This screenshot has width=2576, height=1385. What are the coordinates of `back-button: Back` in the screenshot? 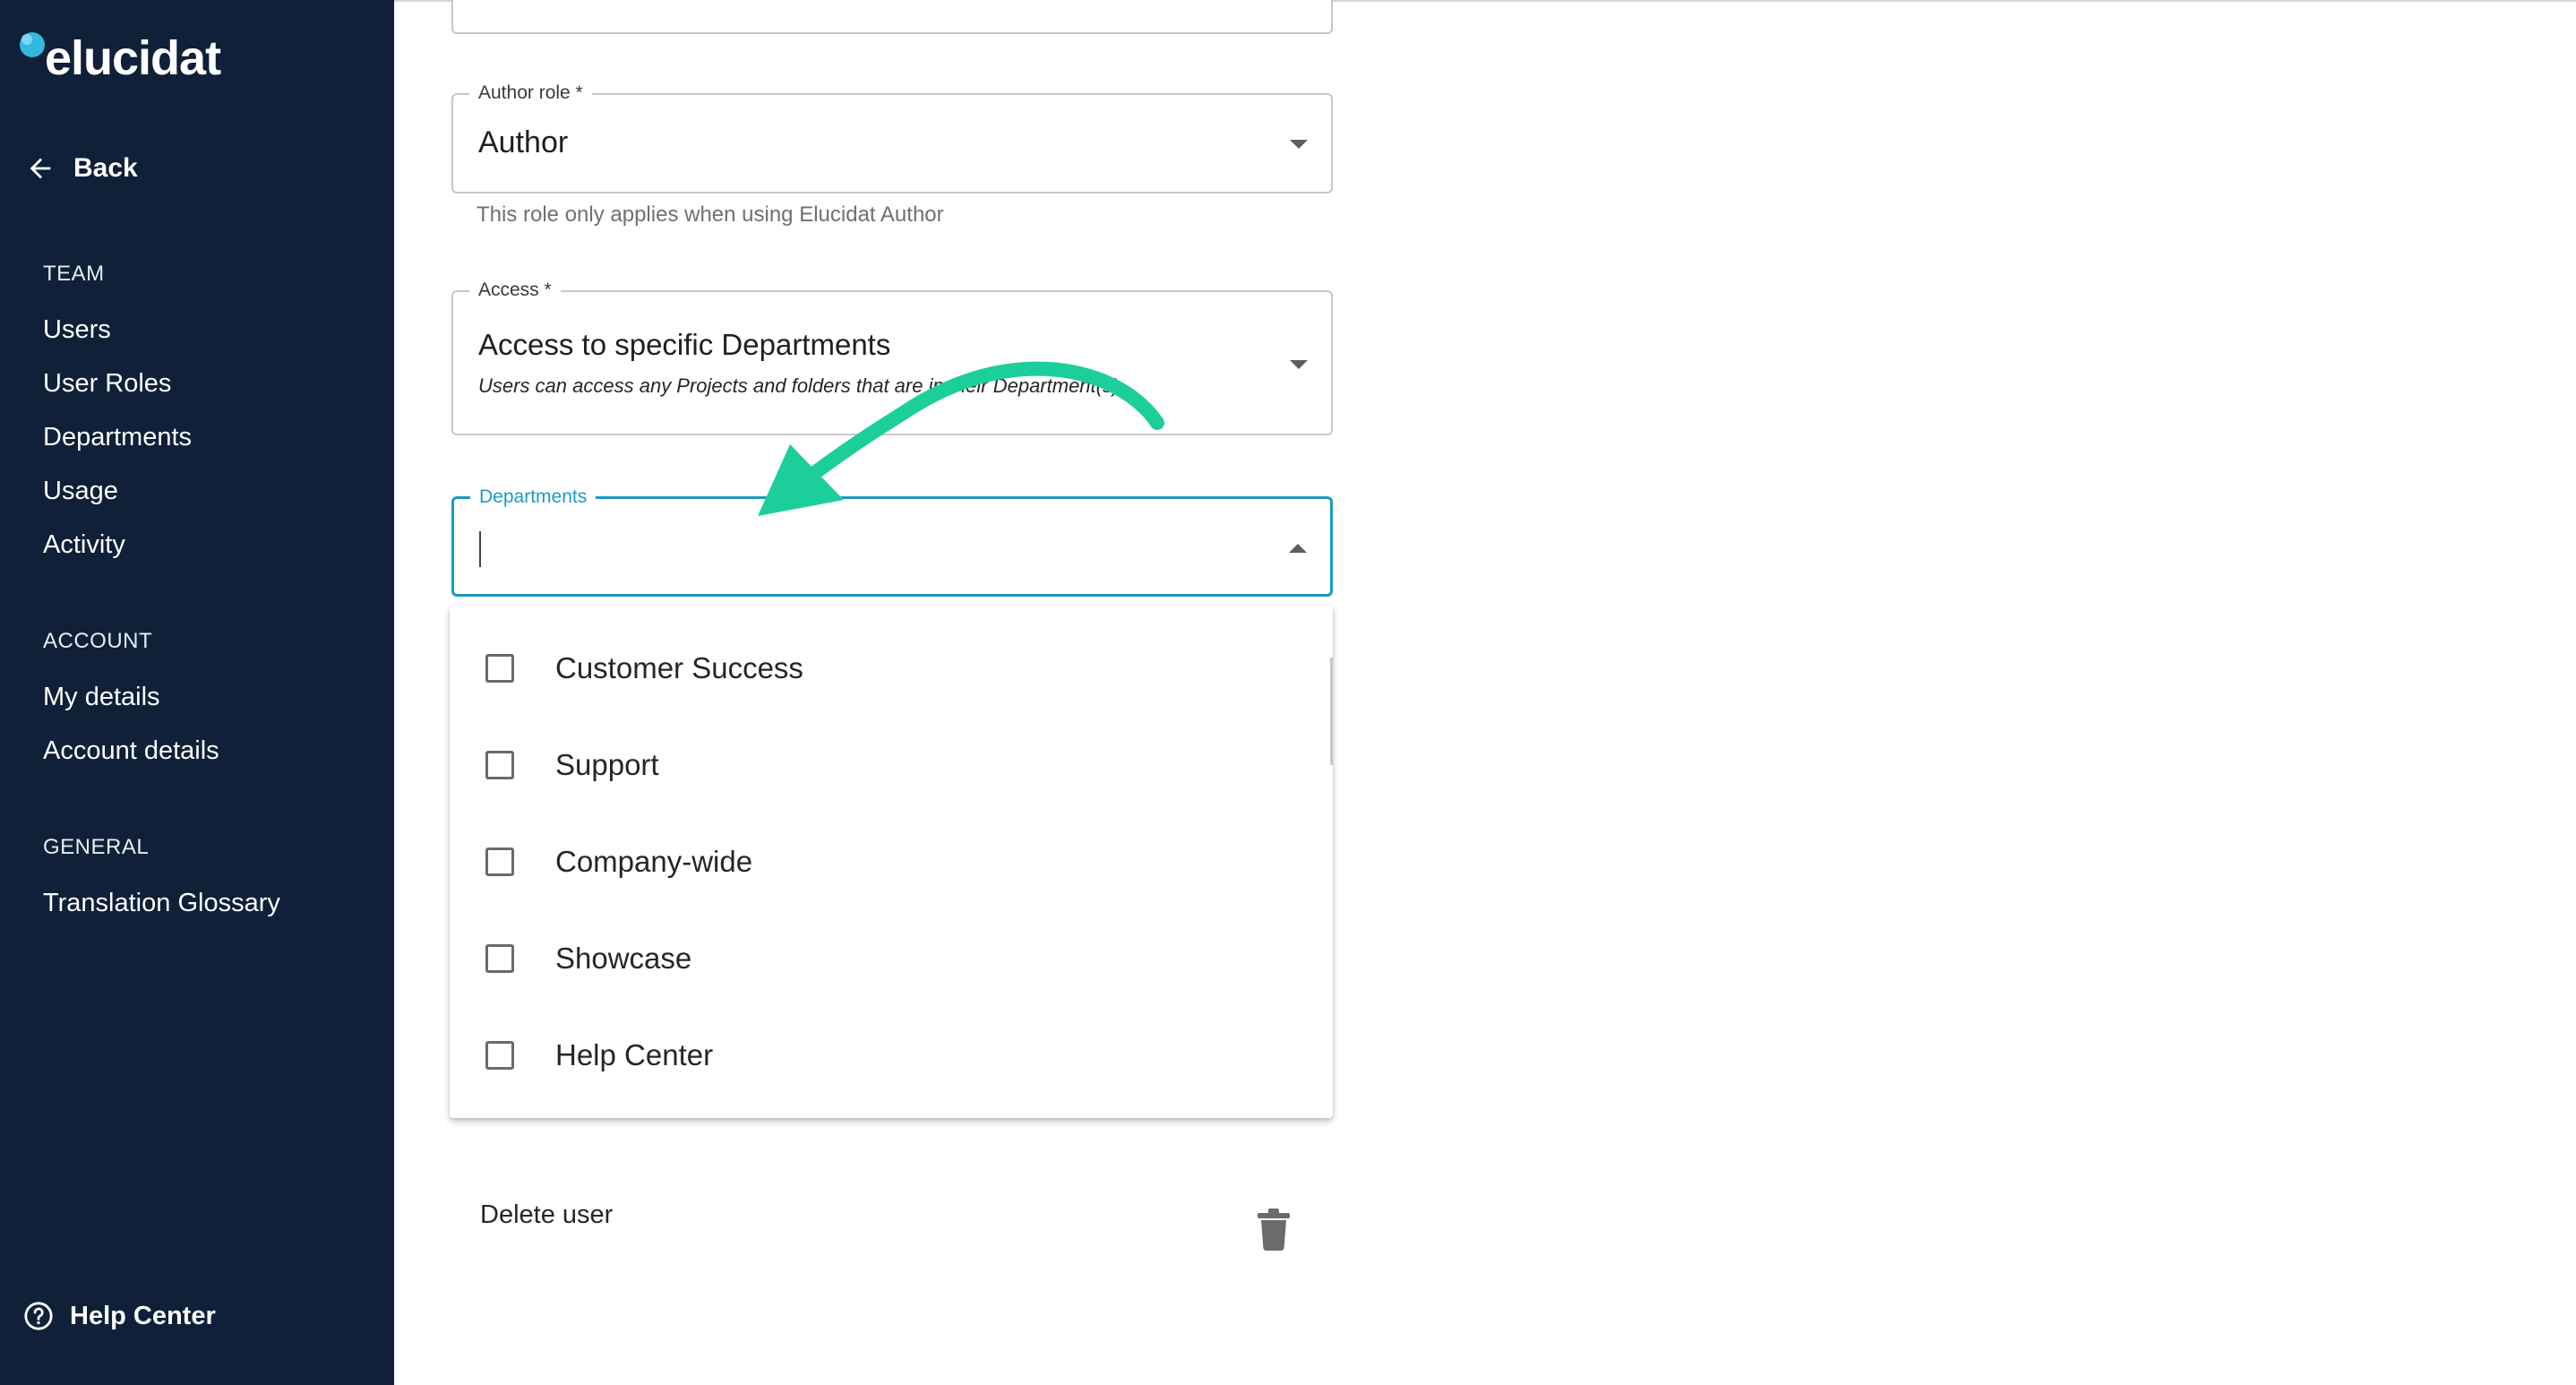 It's located at (81, 168).